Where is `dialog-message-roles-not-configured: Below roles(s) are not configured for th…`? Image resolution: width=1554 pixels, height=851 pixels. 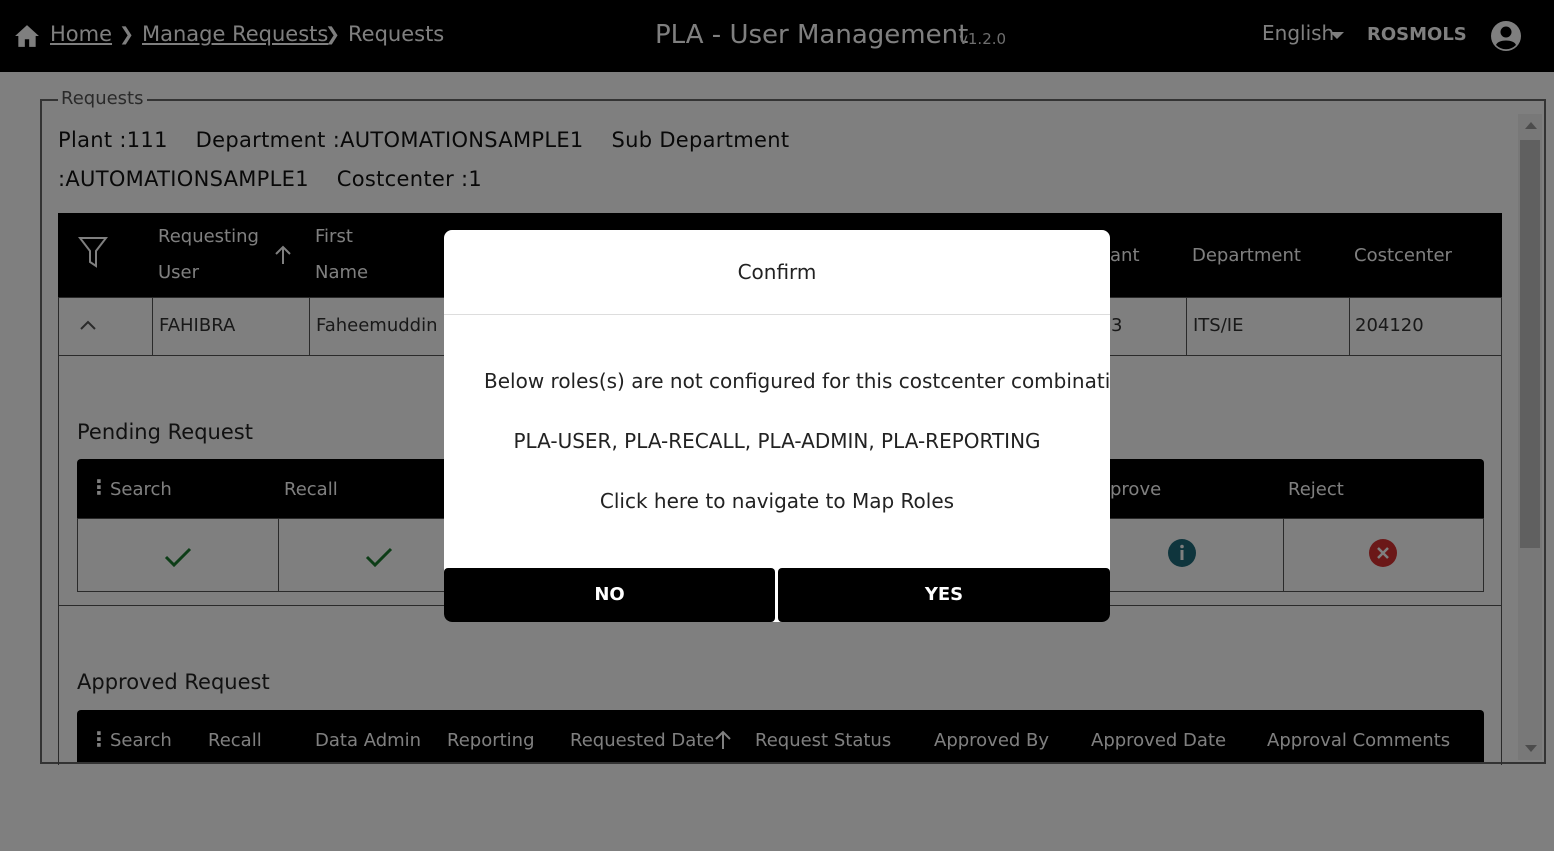 dialog-message-roles-not-configured: Below roles(s) are not configured for th… is located at coordinates (797, 381).